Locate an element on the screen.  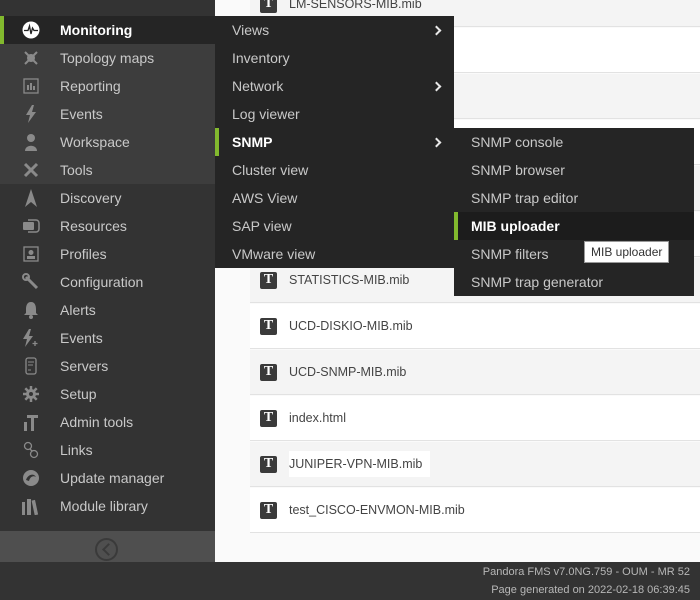
tools-icon is located at coordinates (31, 170).